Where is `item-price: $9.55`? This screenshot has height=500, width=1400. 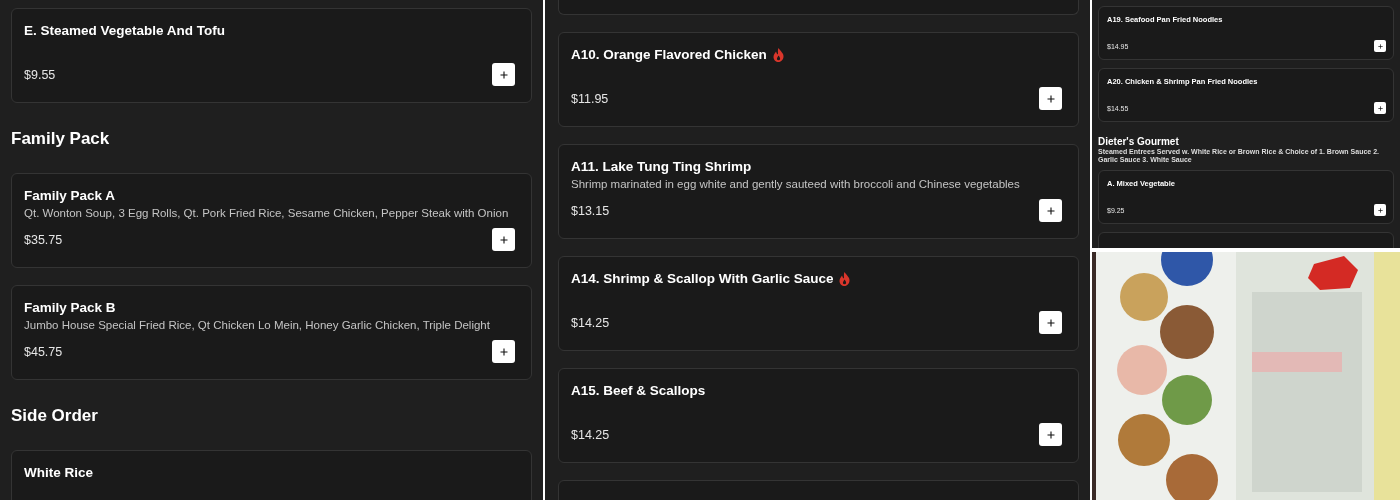 item-price: $9.55 is located at coordinates (40, 74).